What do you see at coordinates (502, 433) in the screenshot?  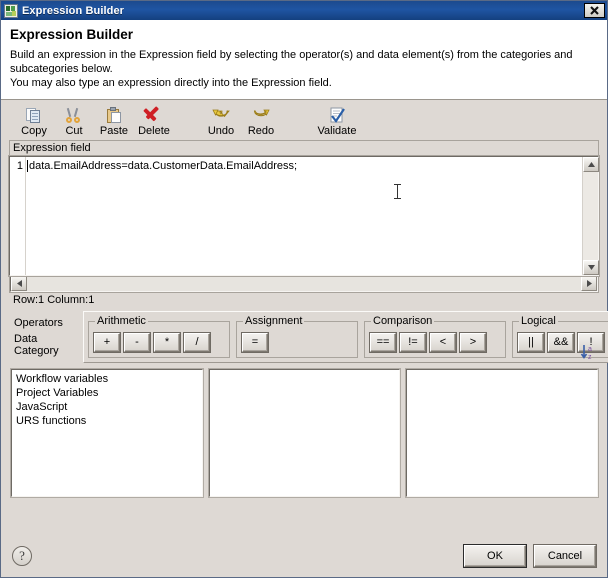 I see `data-element-list` at bounding box center [502, 433].